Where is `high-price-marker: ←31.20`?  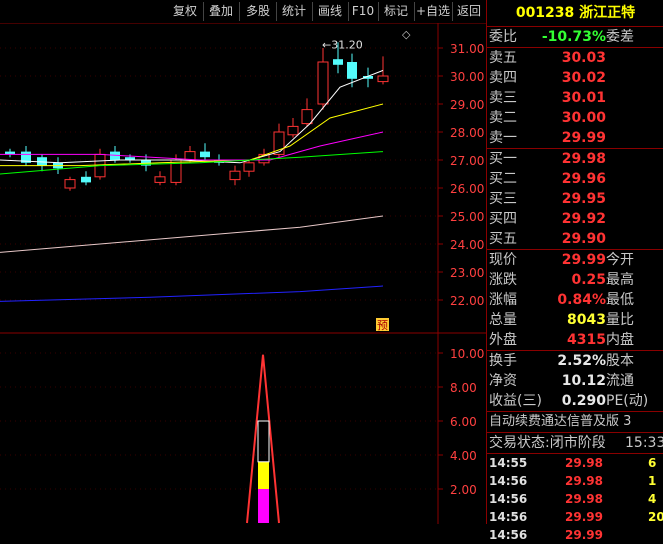 high-price-marker: ←31.20 is located at coordinates (342, 44).